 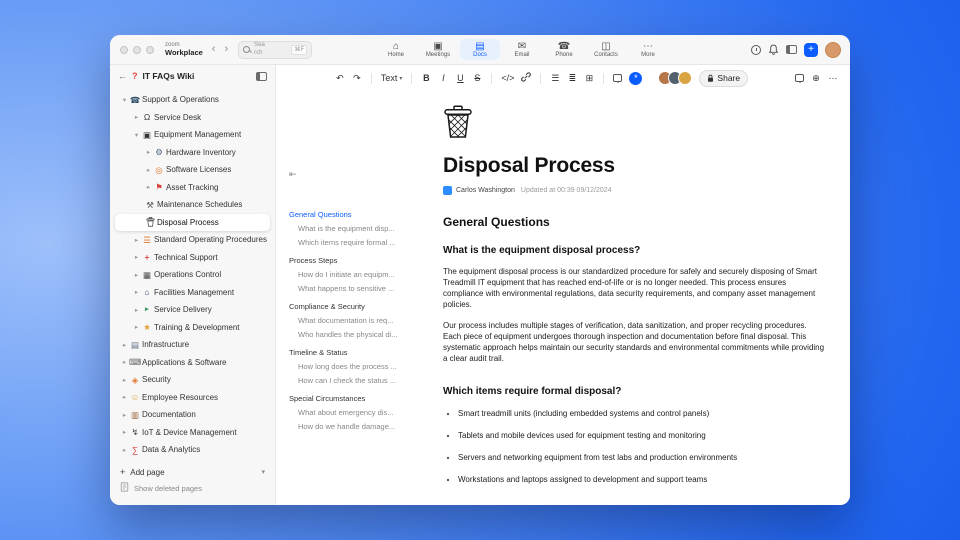 What do you see at coordinates (192, 472) in the screenshot?
I see `add-page-button: + Add page ▾` at bounding box center [192, 472].